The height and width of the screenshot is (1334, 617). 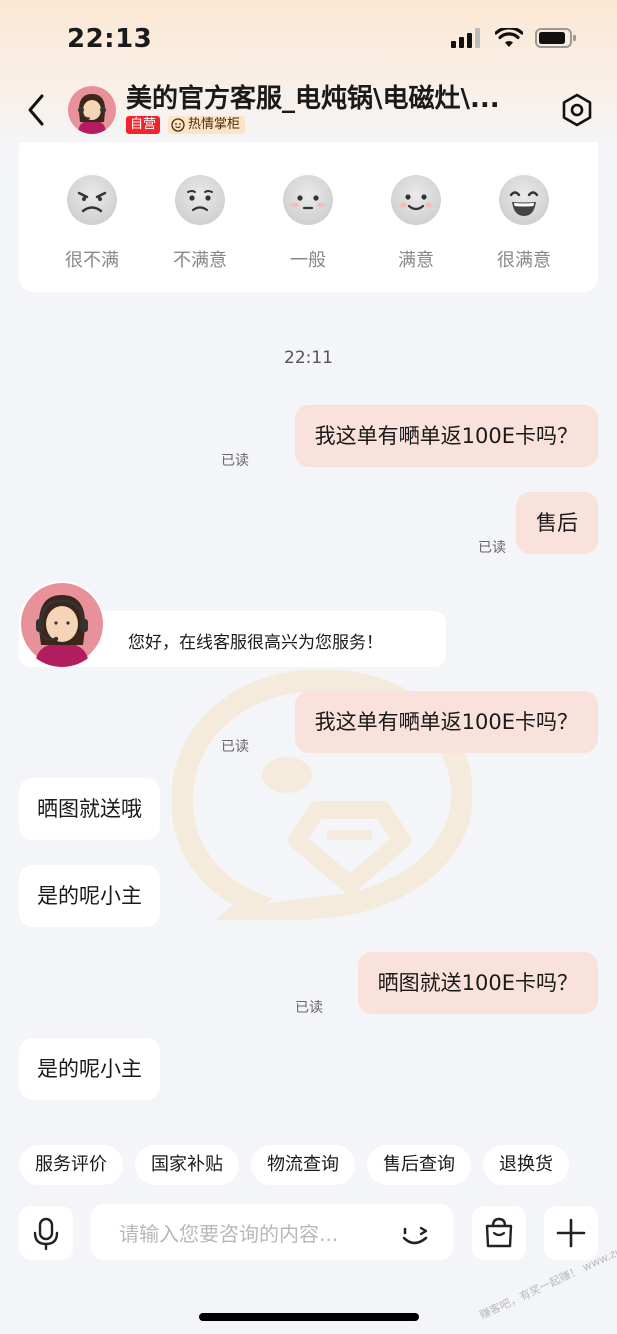 I want to click on status-icons, so click(x=514, y=38).